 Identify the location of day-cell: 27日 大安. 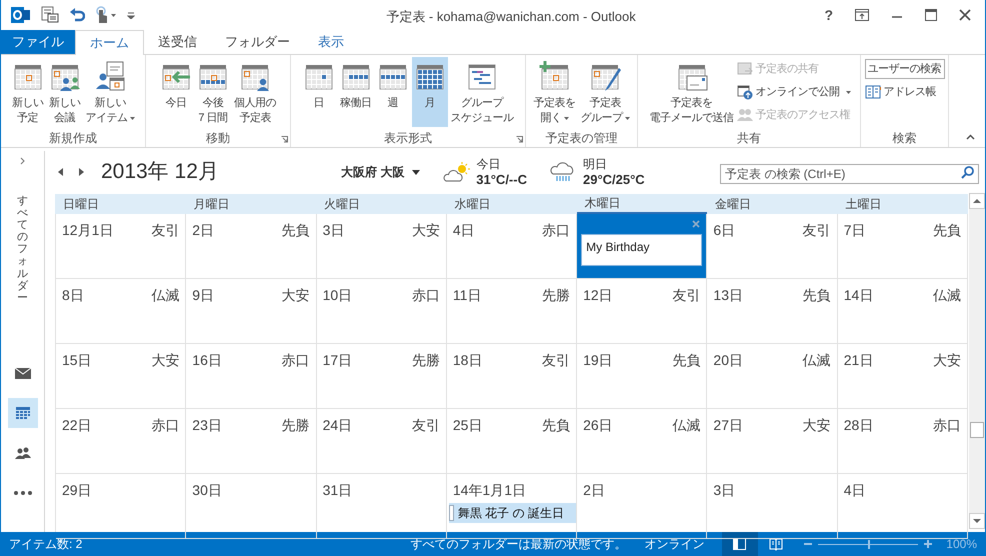
(772, 441).